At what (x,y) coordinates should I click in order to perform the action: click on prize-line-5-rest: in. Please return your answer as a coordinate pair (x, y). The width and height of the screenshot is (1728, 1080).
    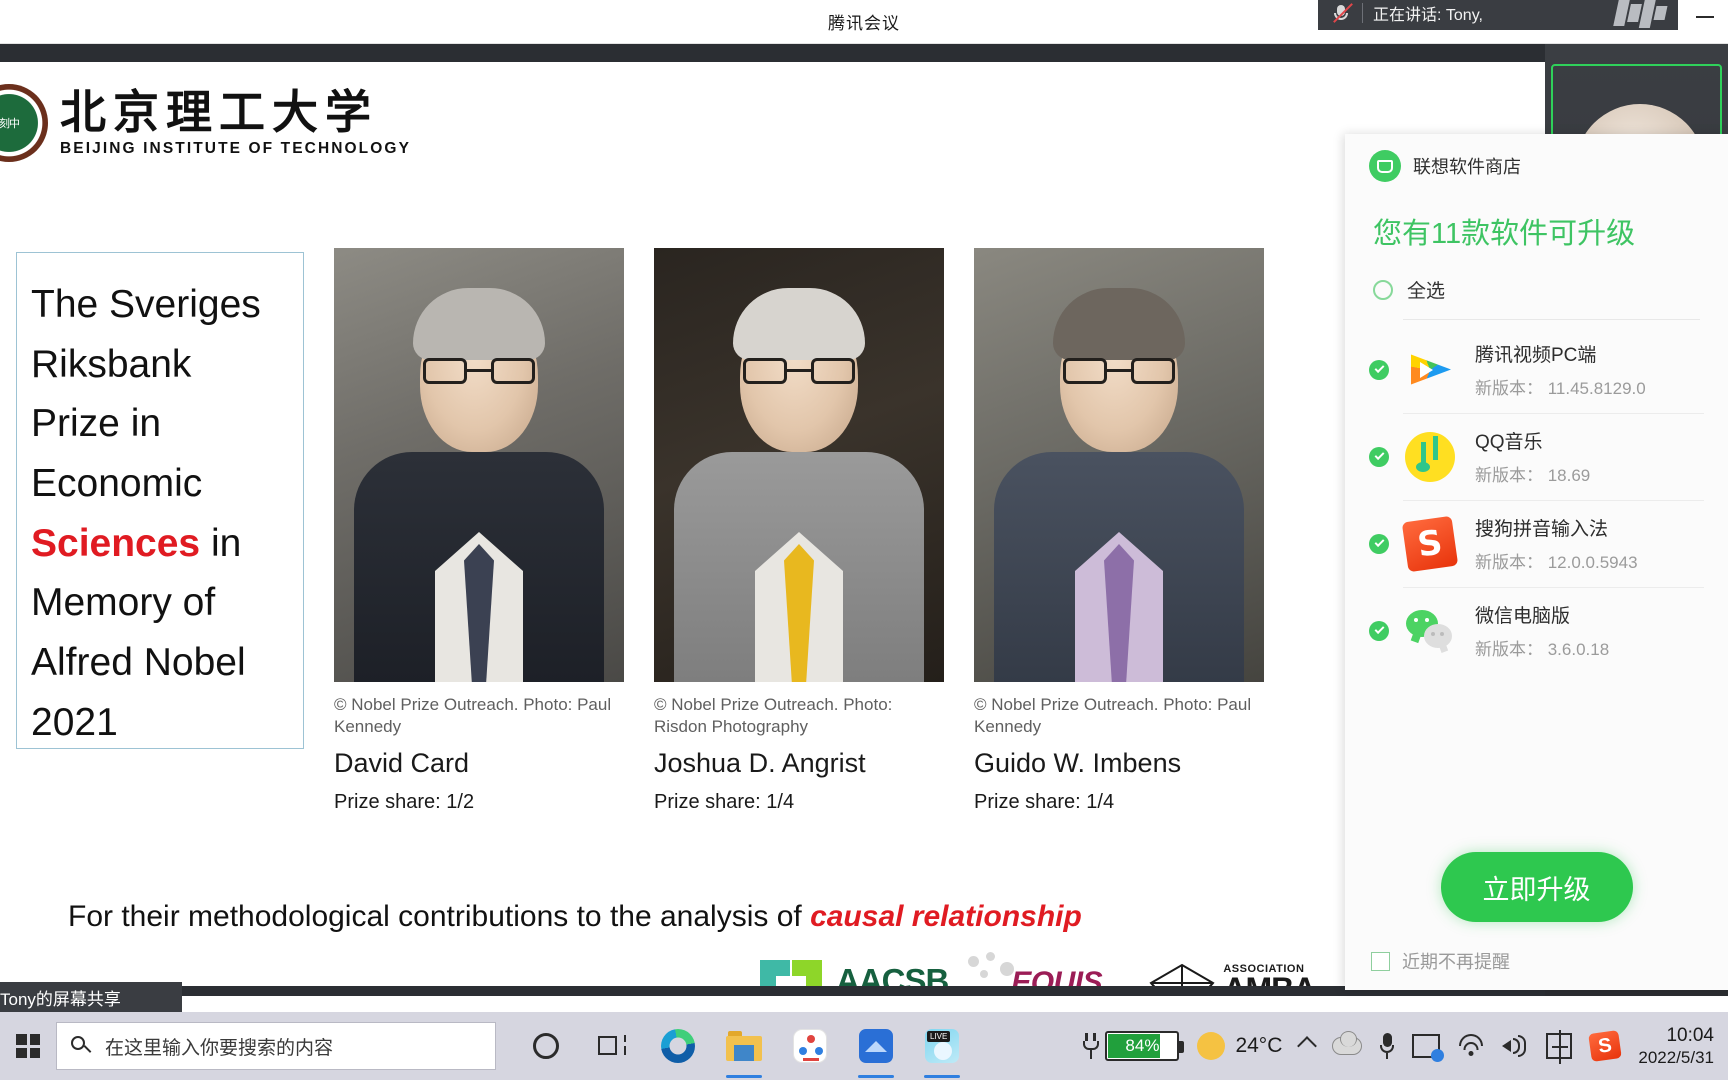
    Looking at the image, I should click on (221, 543).